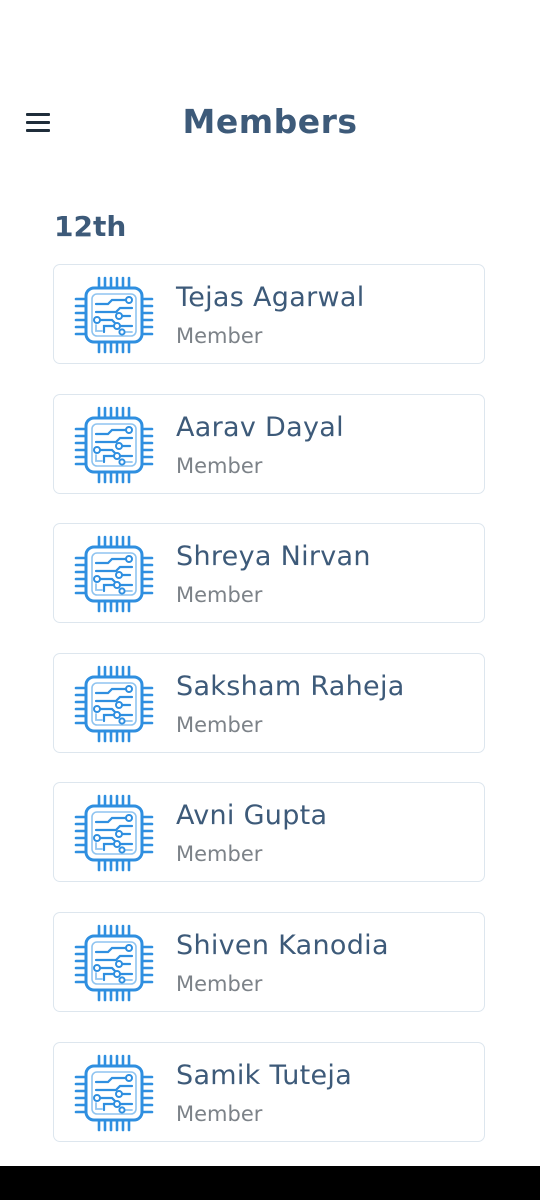 The height and width of the screenshot is (1200, 540). I want to click on page-title: Members, so click(270, 121).